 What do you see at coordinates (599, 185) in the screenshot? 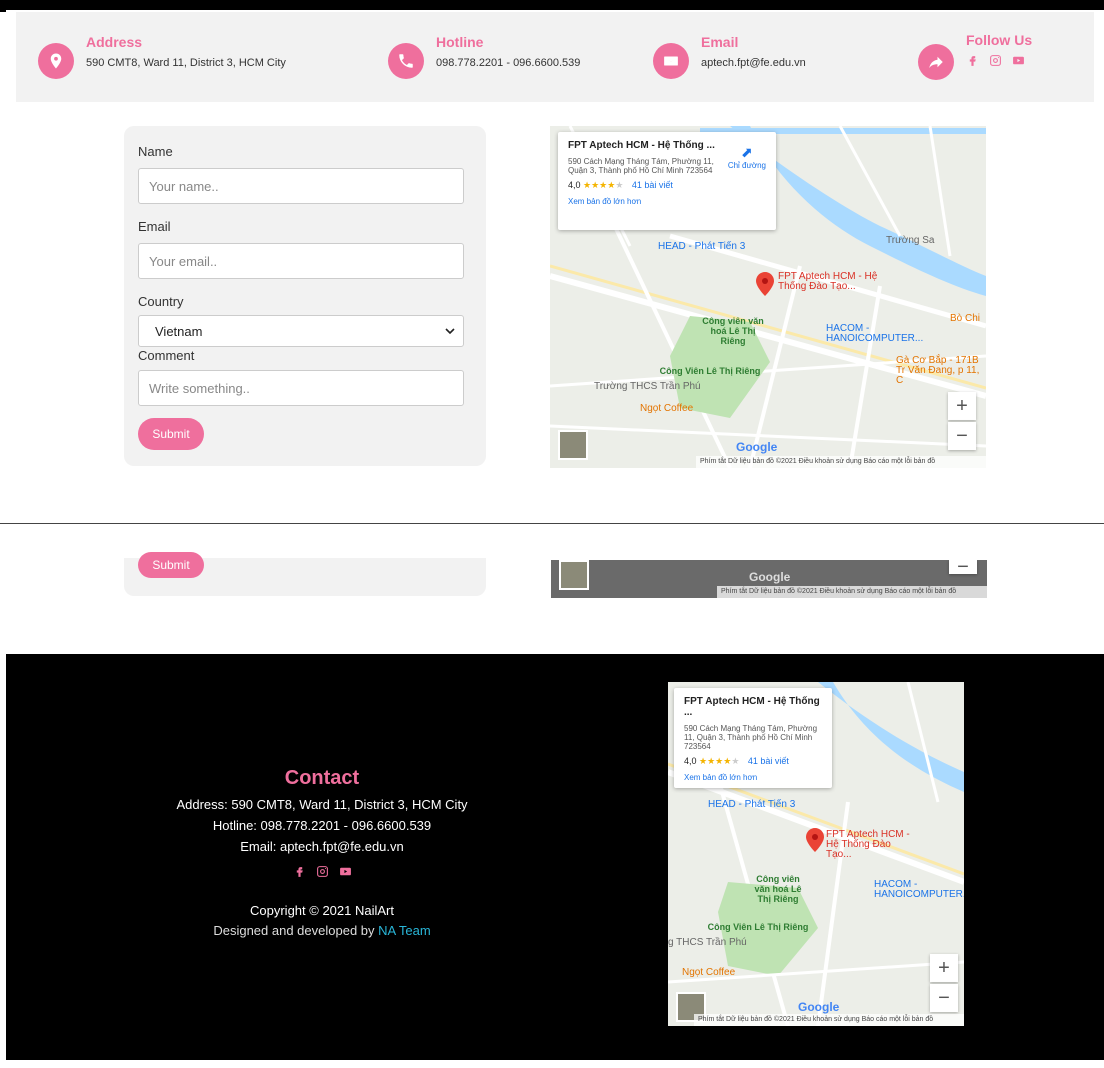
I see `rating-stars: ★★★★` at bounding box center [599, 185].